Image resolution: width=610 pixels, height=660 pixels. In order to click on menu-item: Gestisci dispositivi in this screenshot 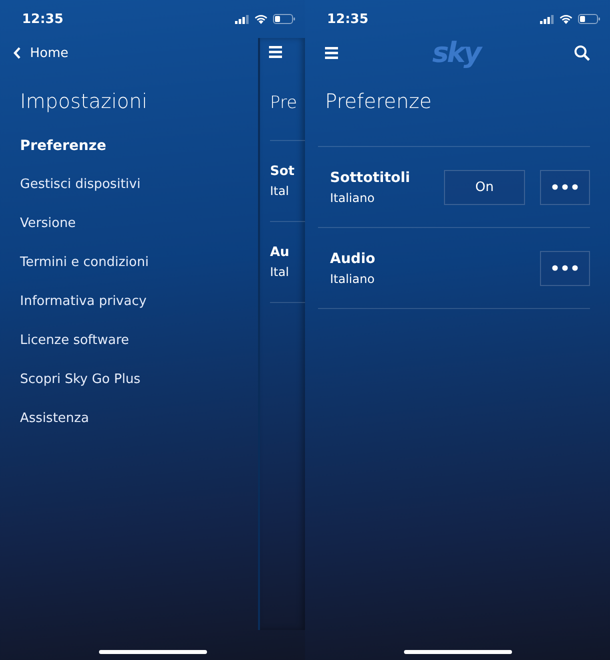, I will do `click(139, 196)`.